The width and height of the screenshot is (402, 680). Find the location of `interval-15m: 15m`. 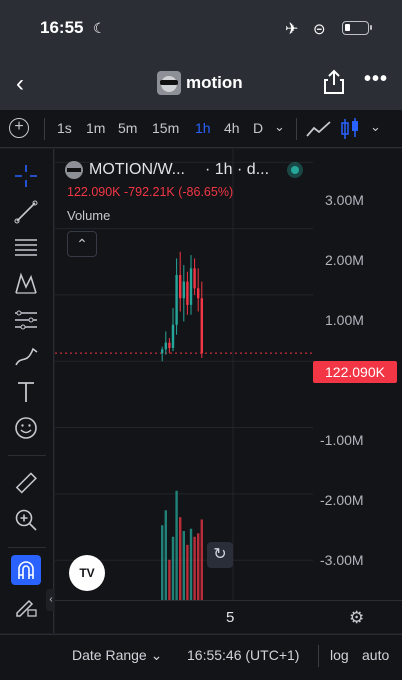

interval-15m: 15m is located at coordinates (165, 128).